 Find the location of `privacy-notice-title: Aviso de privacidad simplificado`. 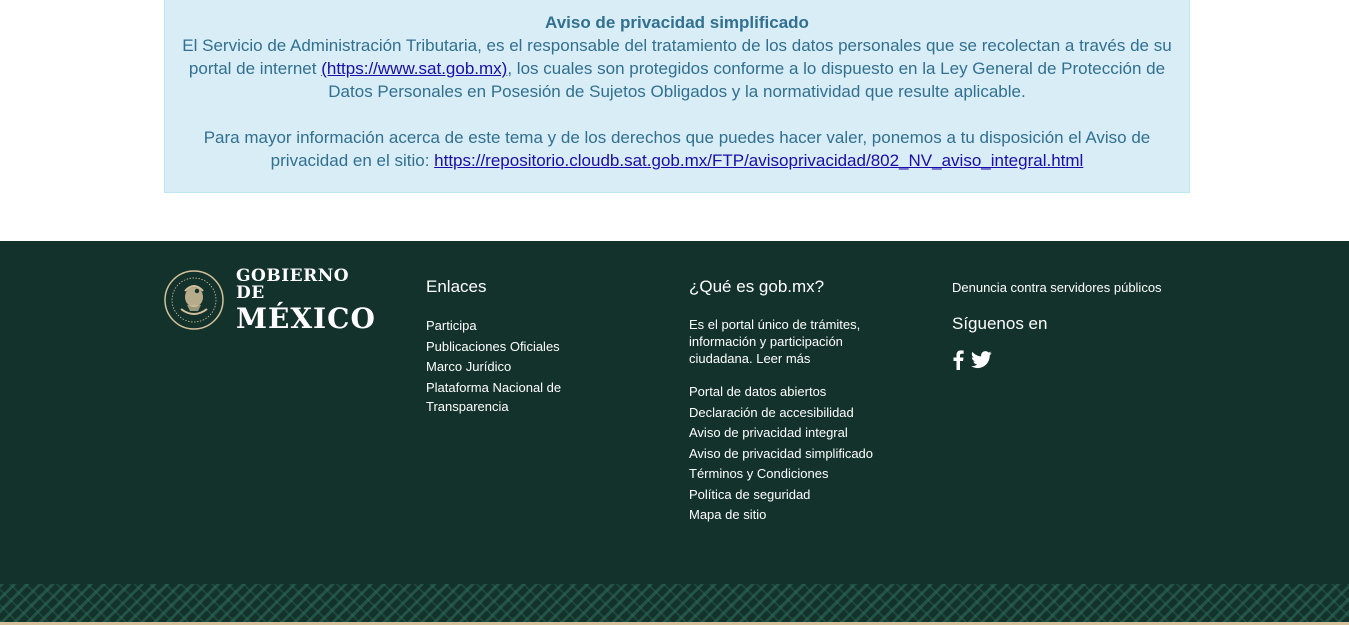

privacy-notice-title: Aviso de privacidad simplificado is located at coordinates (677, 22).